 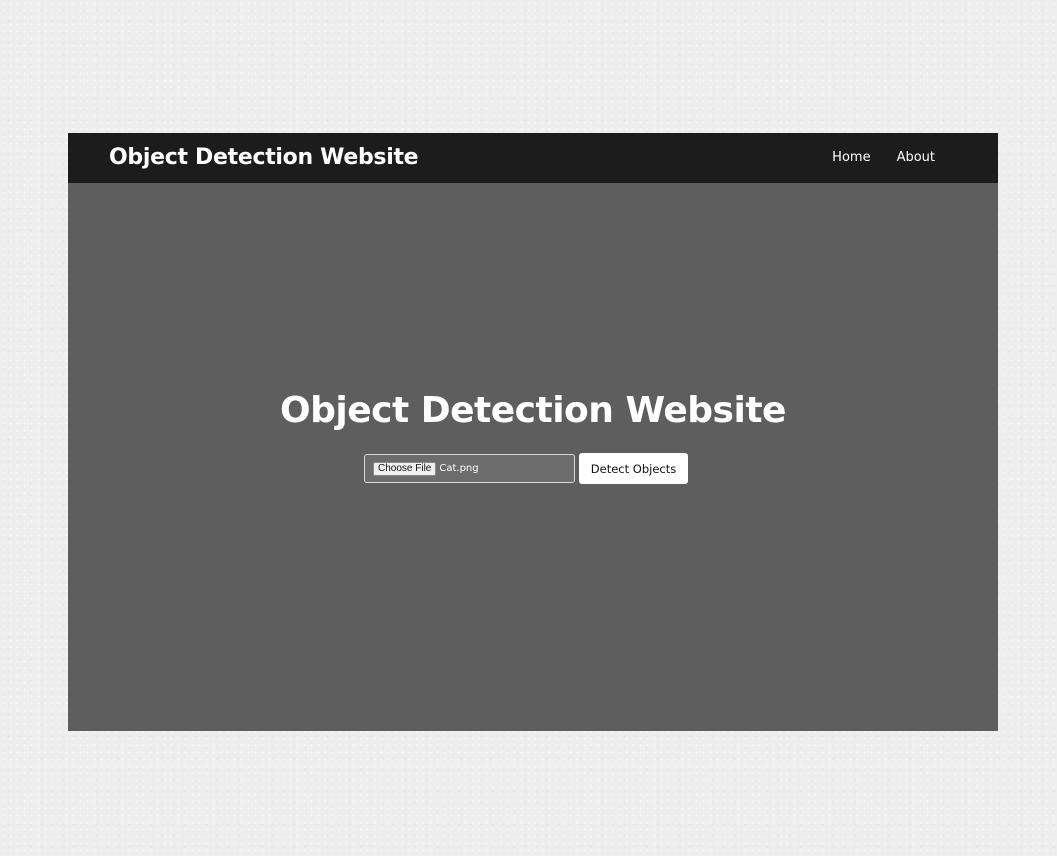 I want to click on file-input: Choose File Cat.png, so click(x=469, y=468).